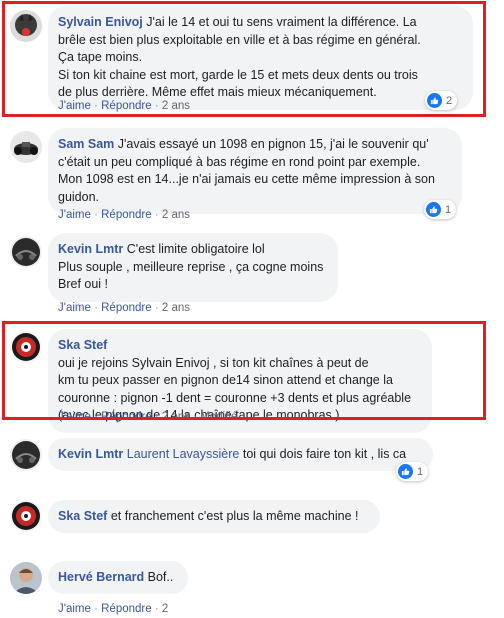 The image size is (504, 618). Describe the element at coordinates (83, 284) in the screenshot. I see `comment-text: Bref oui !` at that location.